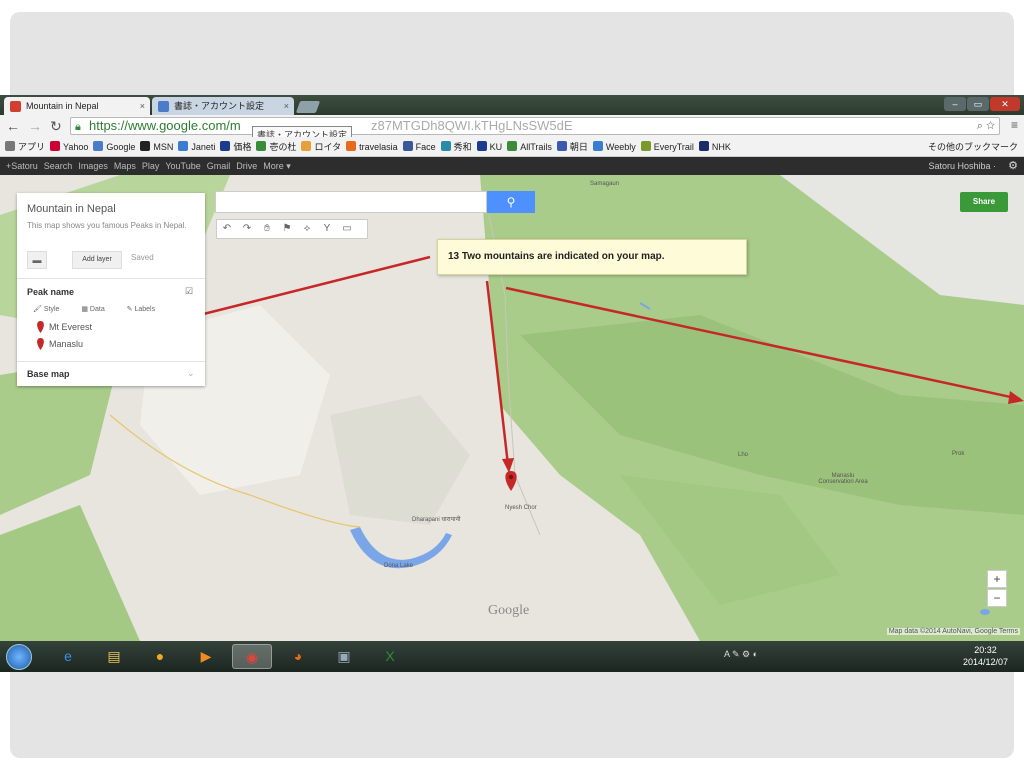  What do you see at coordinates (614, 146) in the screenshot?
I see `bookmark-item: Weebly` at bounding box center [614, 146].